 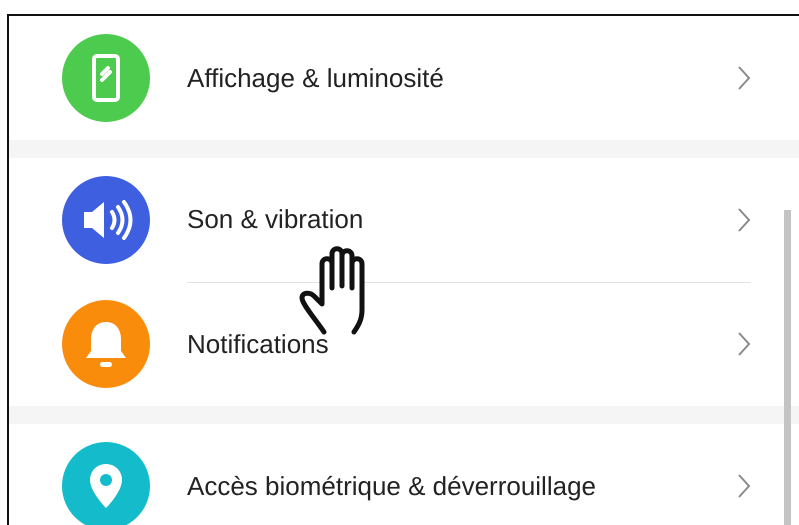 I want to click on item-label: Notifications, so click(x=258, y=344).